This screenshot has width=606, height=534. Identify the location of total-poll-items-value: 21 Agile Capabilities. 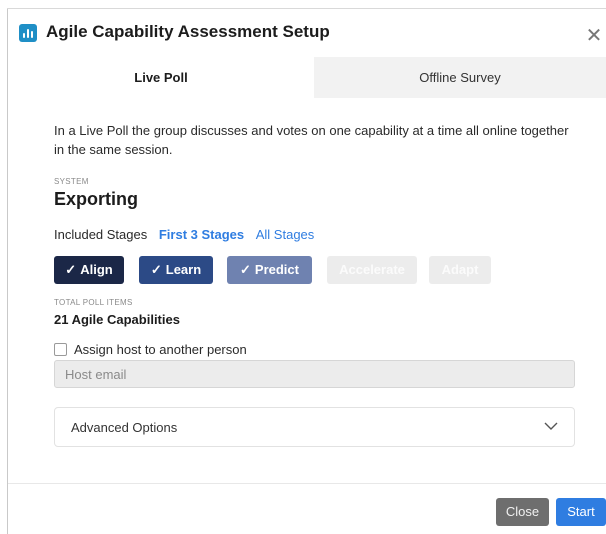
(117, 319).